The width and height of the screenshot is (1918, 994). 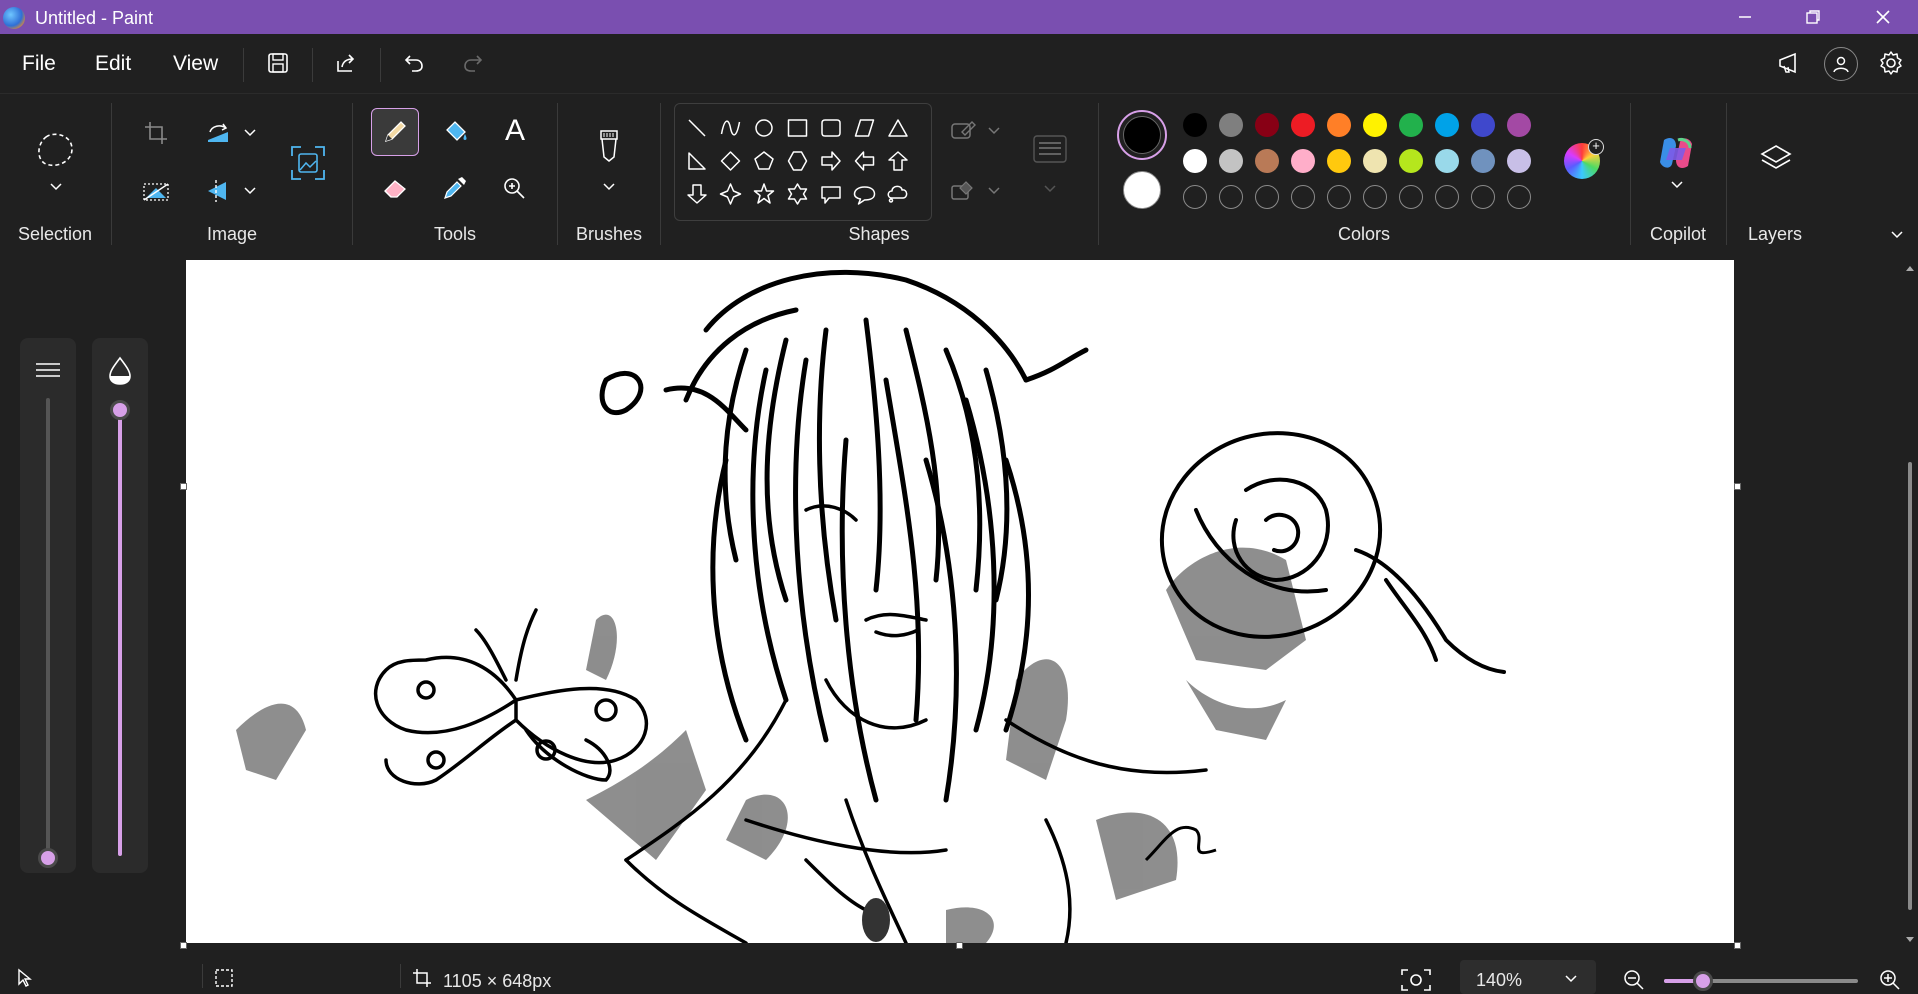 What do you see at coordinates (797, 194) in the screenshot?
I see `six-point-star-shape-icon` at bounding box center [797, 194].